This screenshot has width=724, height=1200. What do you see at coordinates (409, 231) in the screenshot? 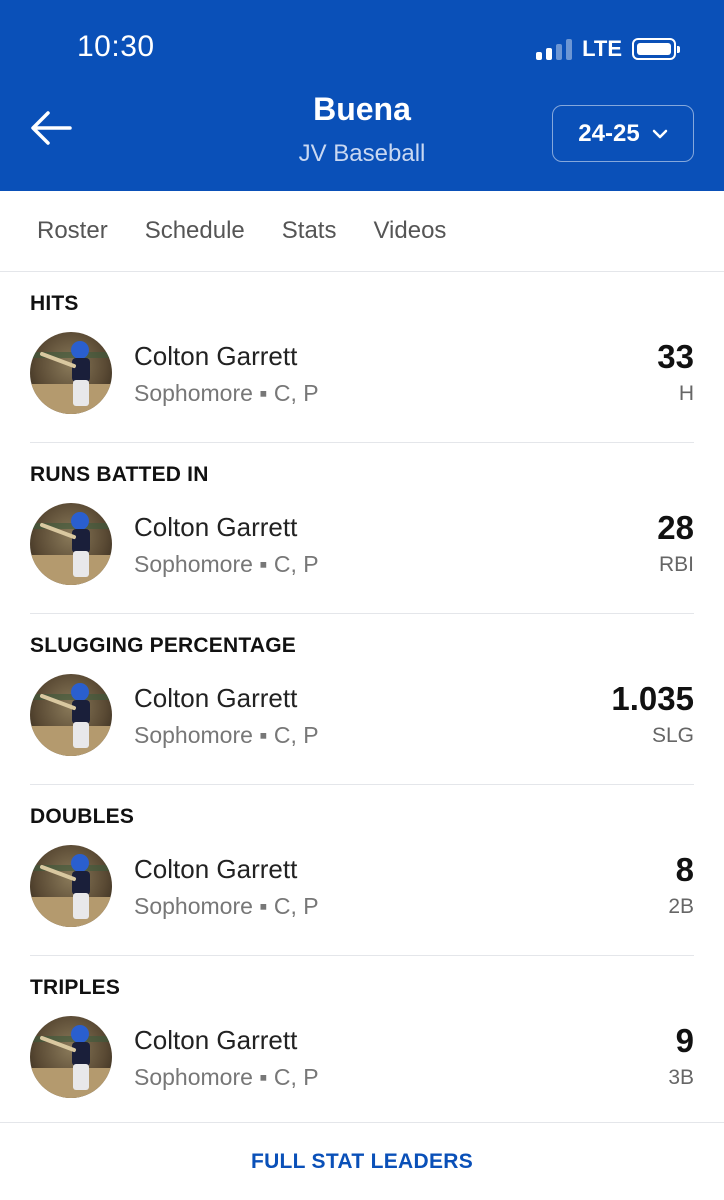
I see `tab-videos: Videos` at bounding box center [409, 231].